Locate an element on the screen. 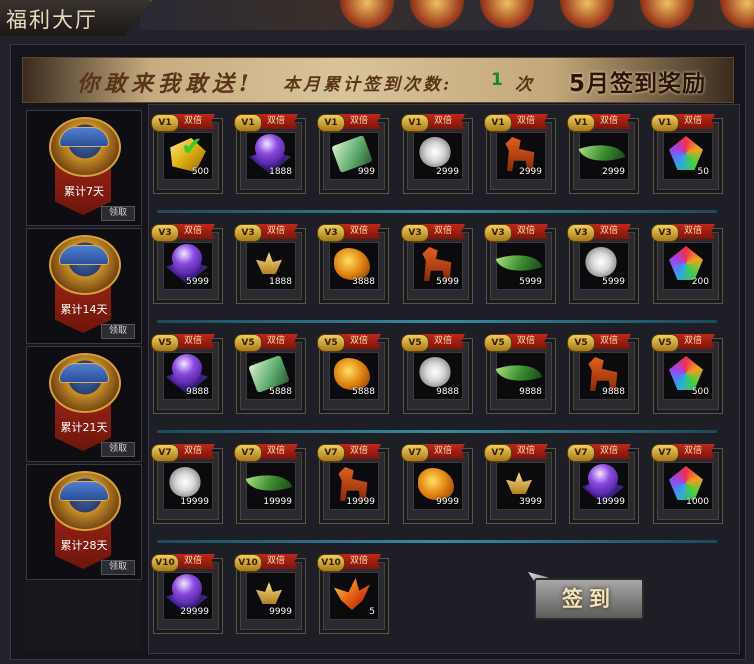  reward-cell: V3 双倍 1888 is located at coordinates (270, 263).